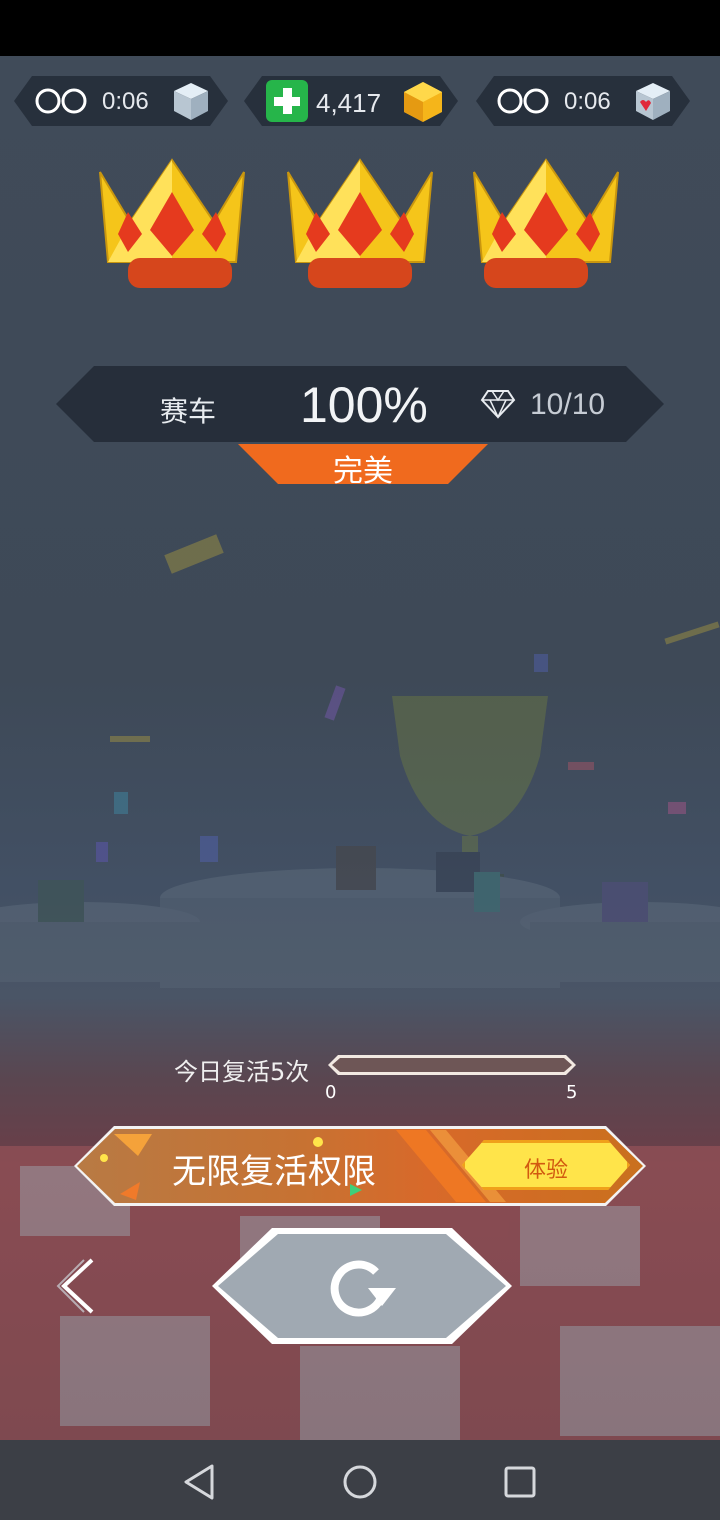  I want to click on try-button-label: 体验, so click(545, 1170).